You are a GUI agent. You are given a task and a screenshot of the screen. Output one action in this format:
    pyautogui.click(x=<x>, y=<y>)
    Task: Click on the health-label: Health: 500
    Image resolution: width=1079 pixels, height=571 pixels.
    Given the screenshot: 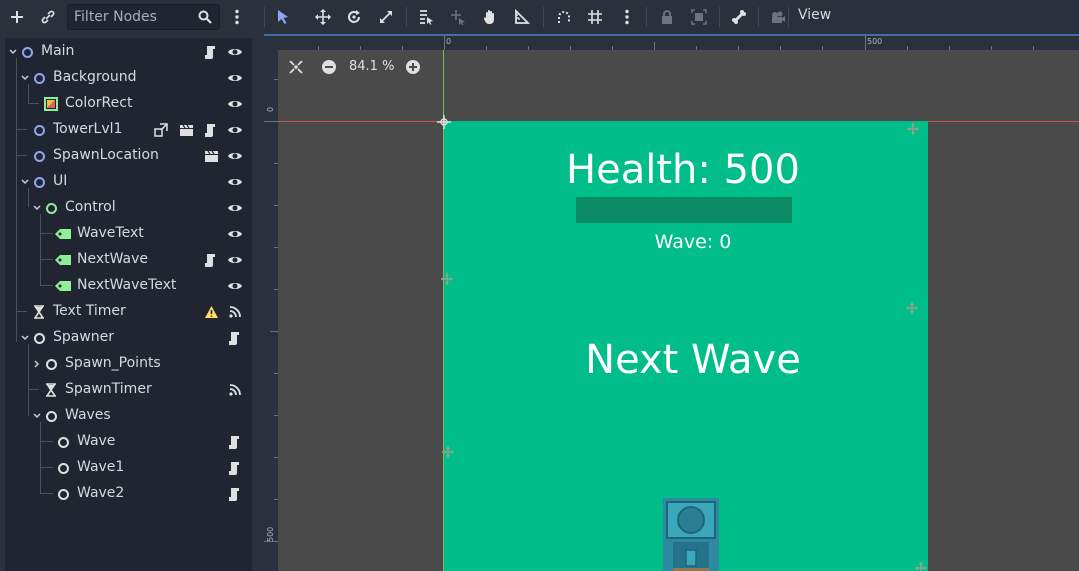 What is the action you would take?
    pyautogui.click(x=683, y=170)
    